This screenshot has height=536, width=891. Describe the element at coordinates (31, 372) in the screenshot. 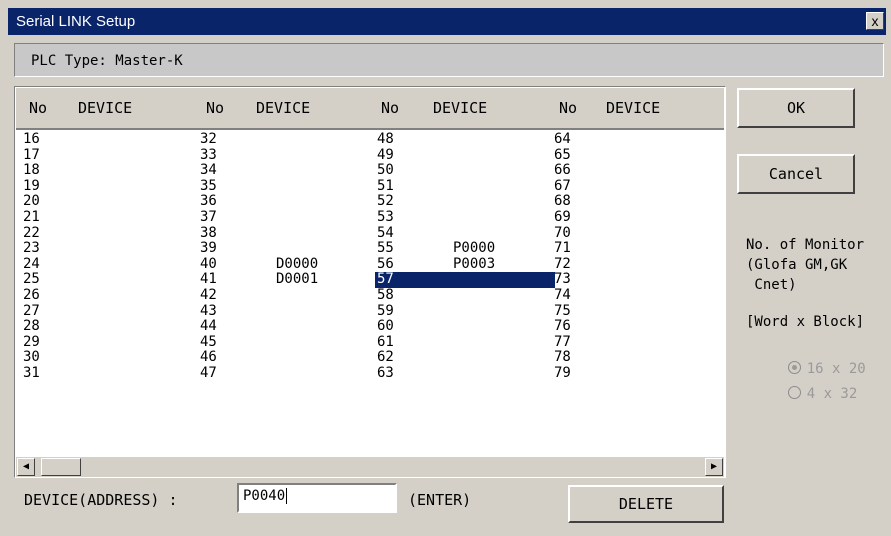

I see `list-item-no: 31` at that location.